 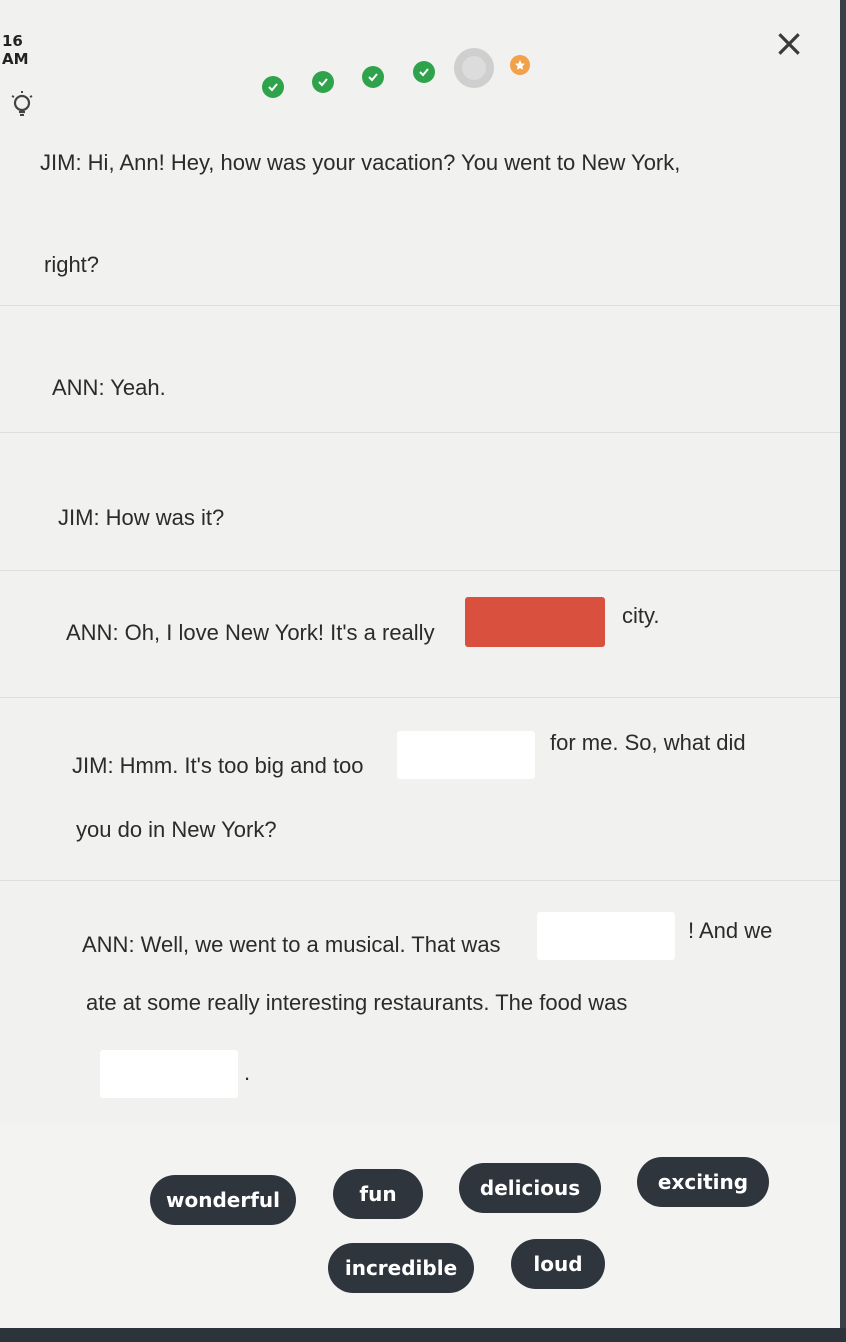 What do you see at coordinates (15, 50) in the screenshot?
I see `status-time: 16 AM` at bounding box center [15, 50].